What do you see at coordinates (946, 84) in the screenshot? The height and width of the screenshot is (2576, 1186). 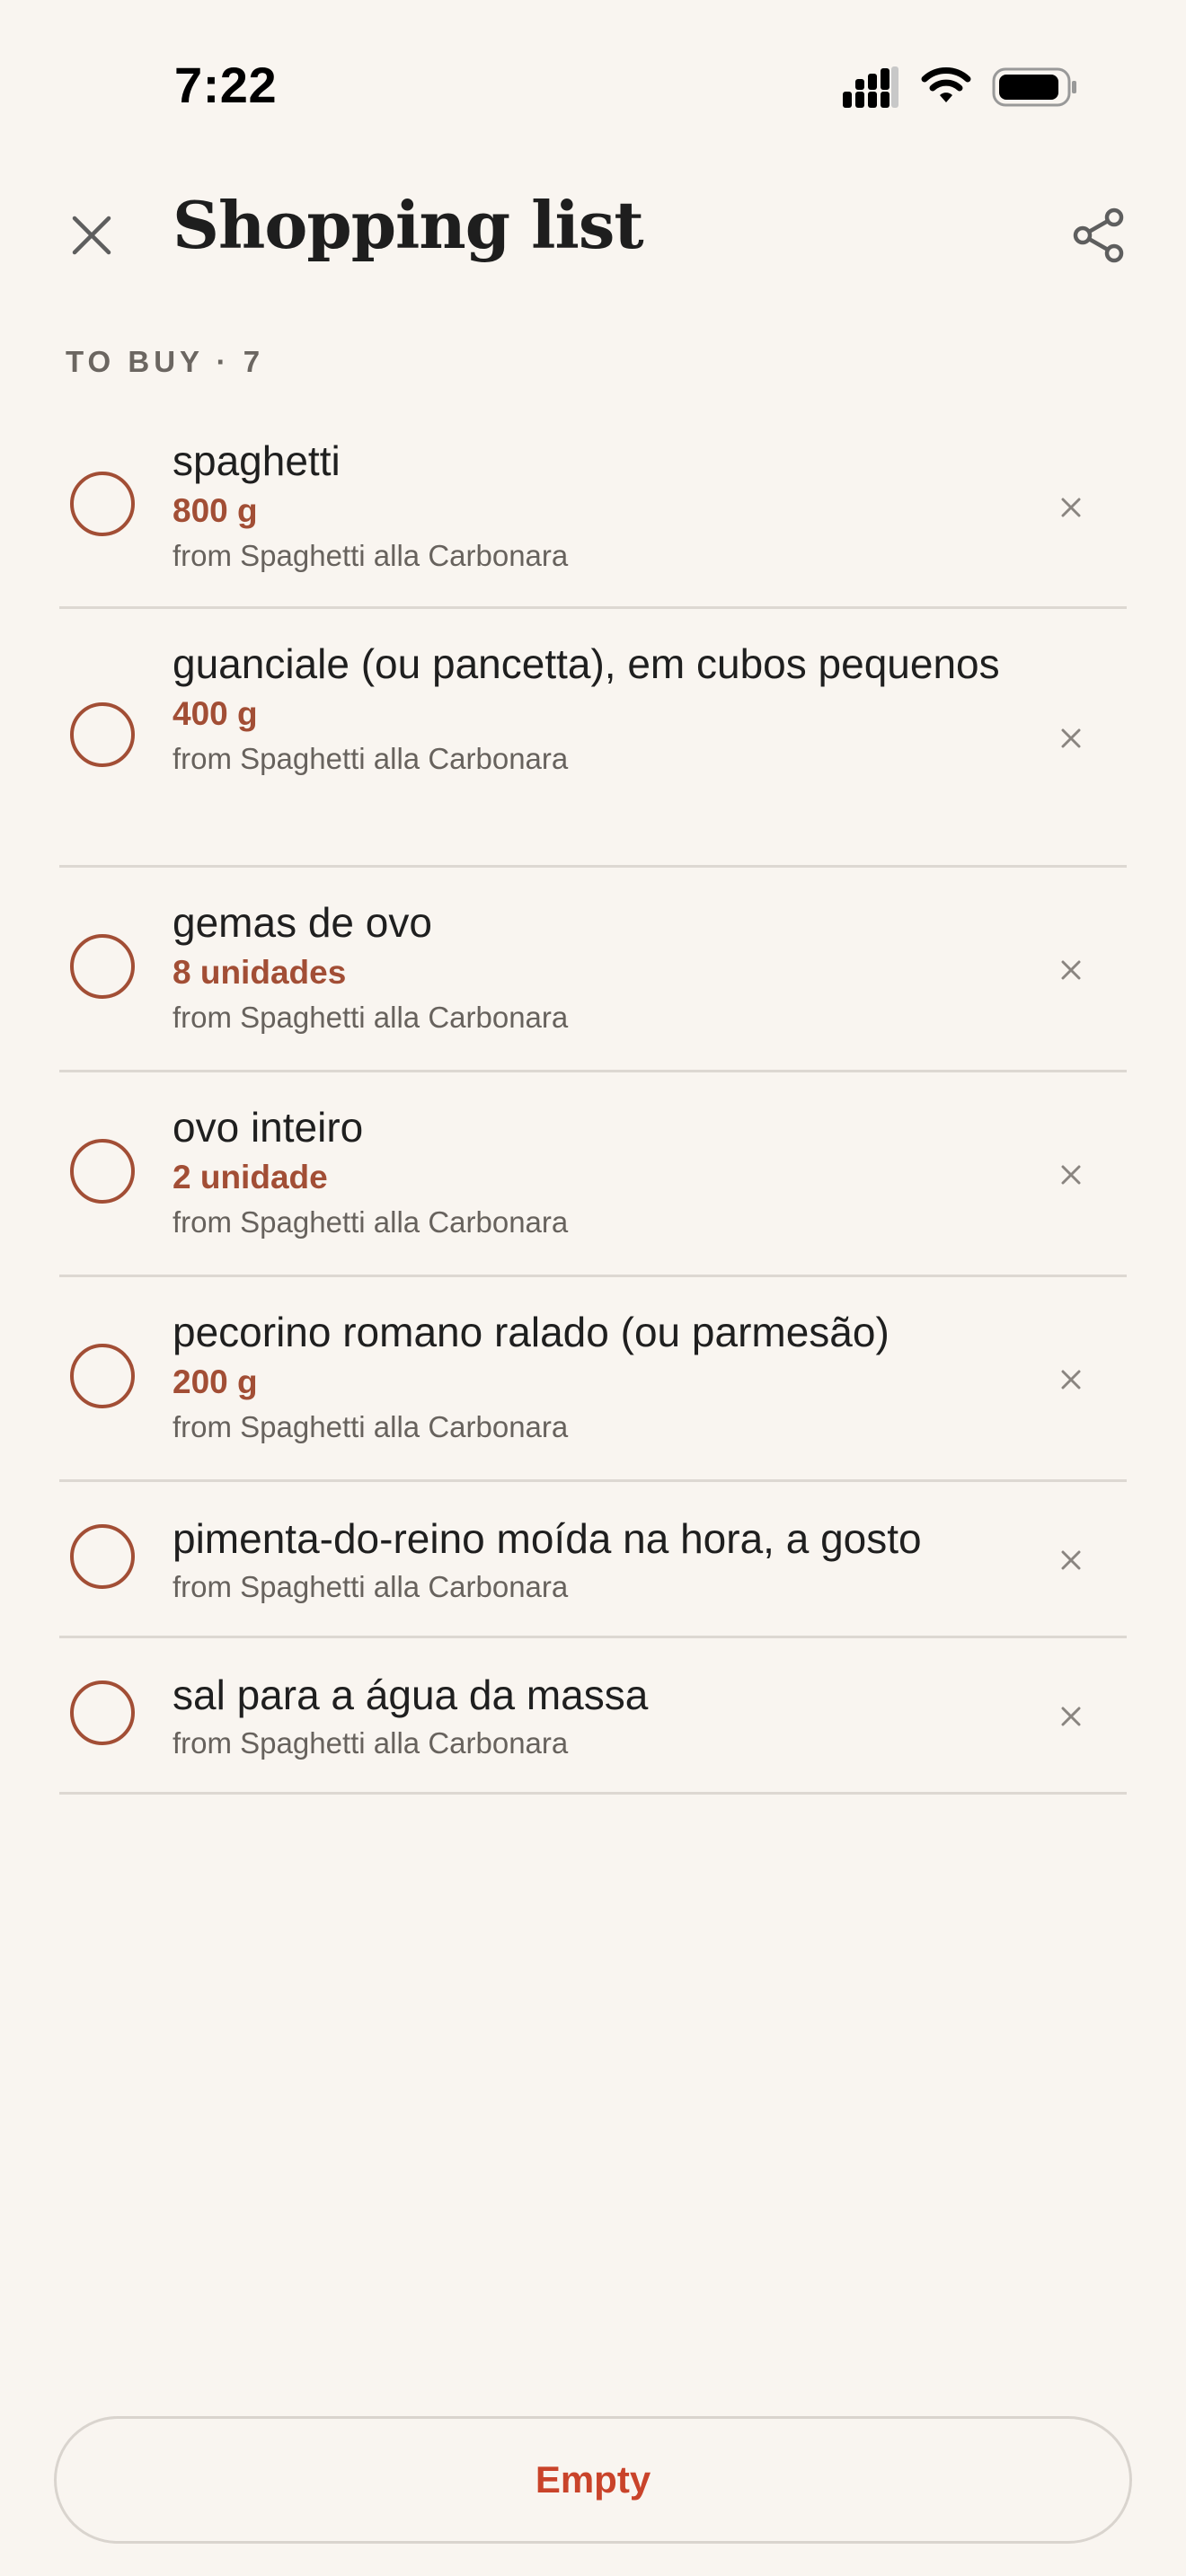 I see `wifi-icon` at bounding box center [946, 84].